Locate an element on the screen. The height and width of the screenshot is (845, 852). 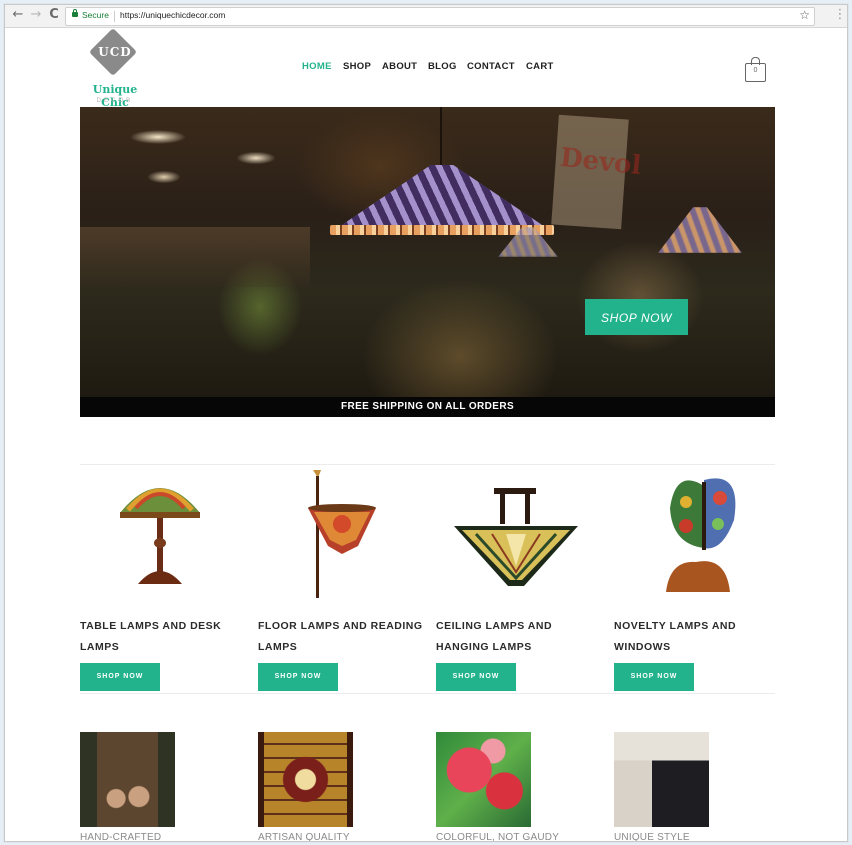
feature-unique-style: UNIQUE STYLE is located at coordinates (664, 786).